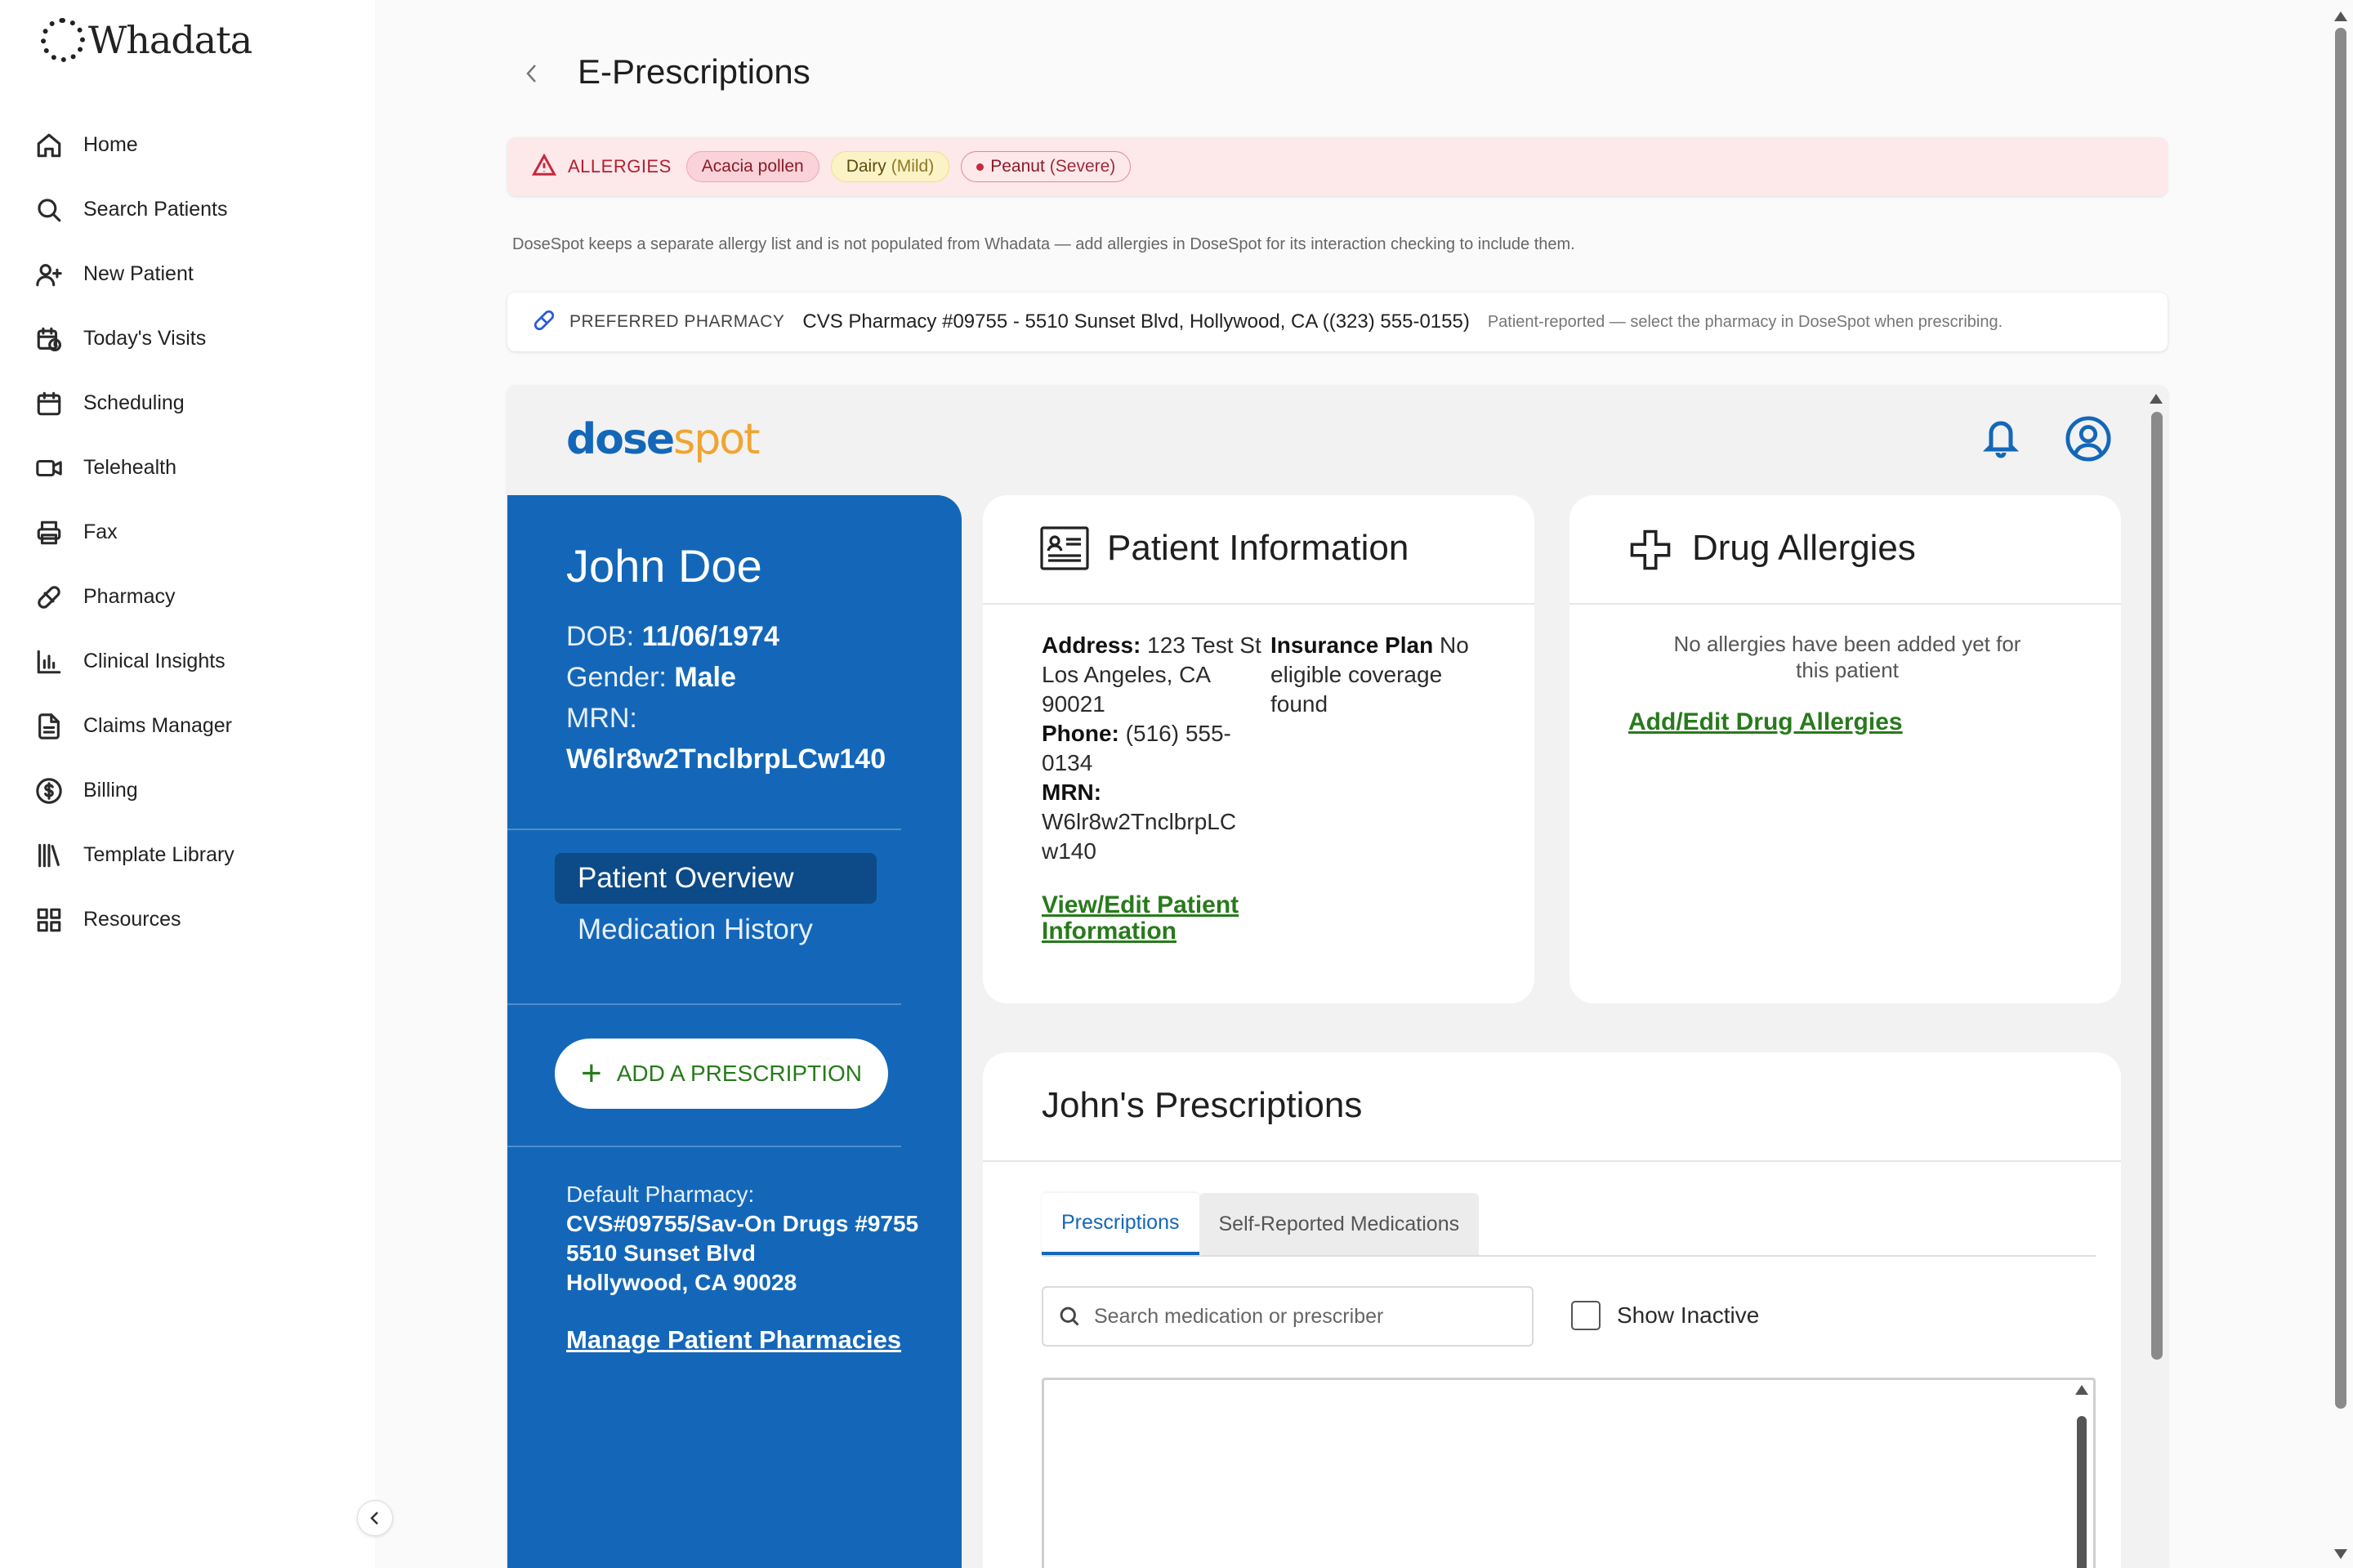  What do you see at coordinates (677, 321) in the screenshot?
I see `preferred-pharmacy-label: PREFERRED PHARMACY` at bounding box center [677, 321].